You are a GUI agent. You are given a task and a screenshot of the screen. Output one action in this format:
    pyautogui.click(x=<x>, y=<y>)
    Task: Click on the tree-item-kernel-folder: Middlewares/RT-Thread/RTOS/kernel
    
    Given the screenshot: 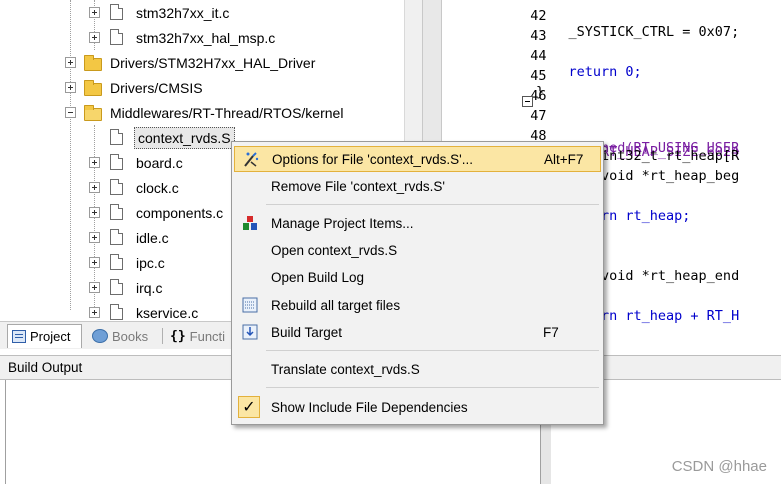 What is the action you would take?
    pyautogui.click(x=202, y=112)
    